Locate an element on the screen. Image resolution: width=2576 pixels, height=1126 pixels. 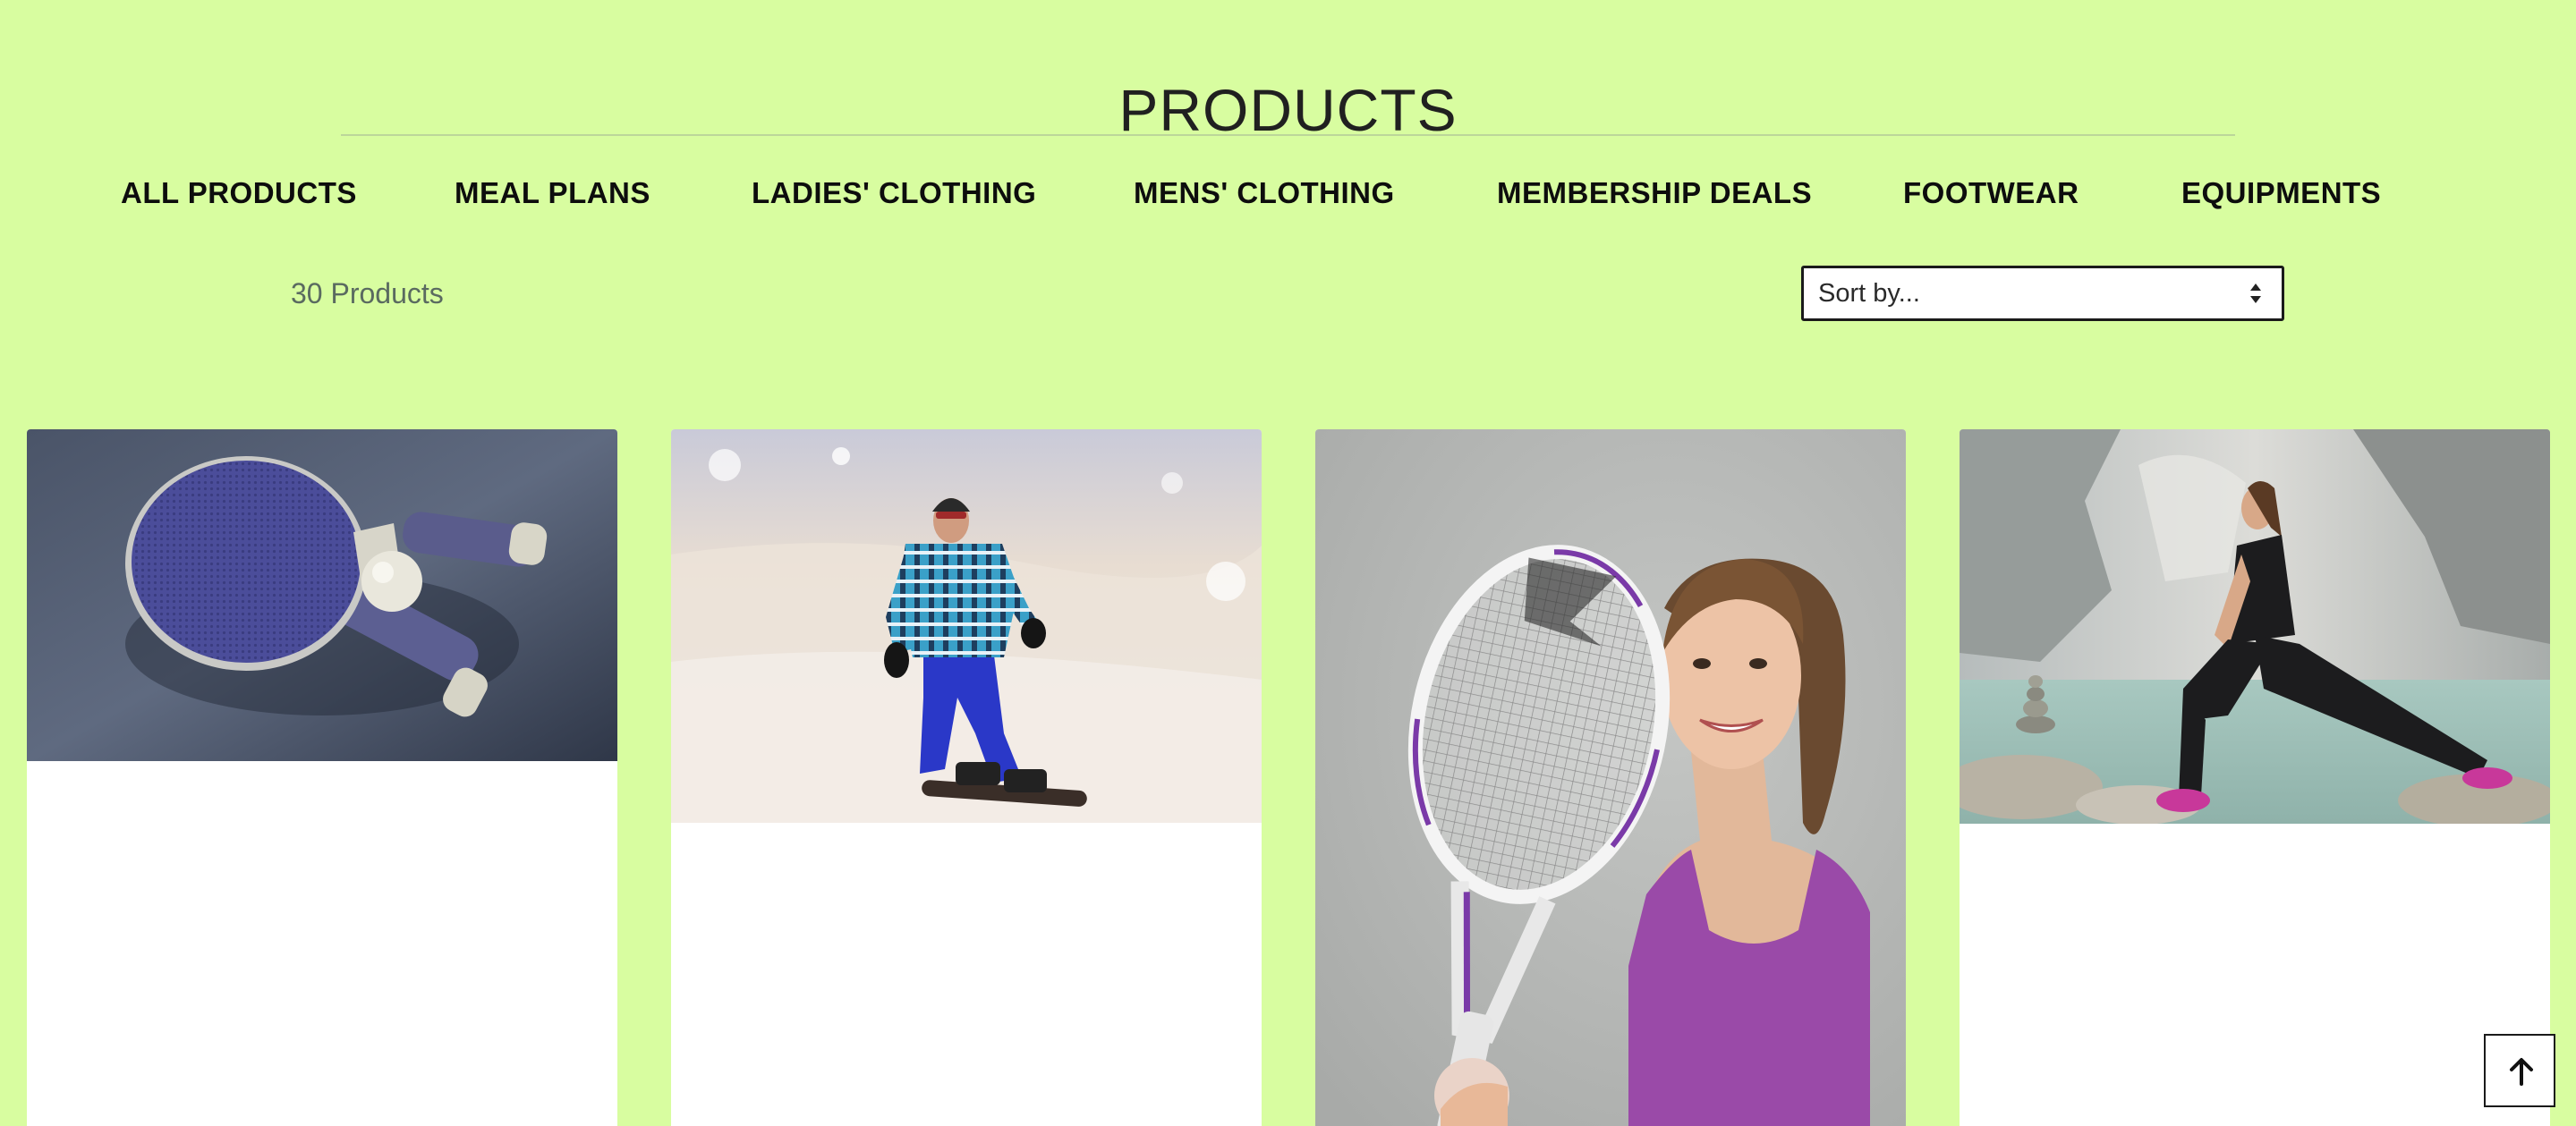
arrow-up-icon is located at coordinates (2521, 1072).